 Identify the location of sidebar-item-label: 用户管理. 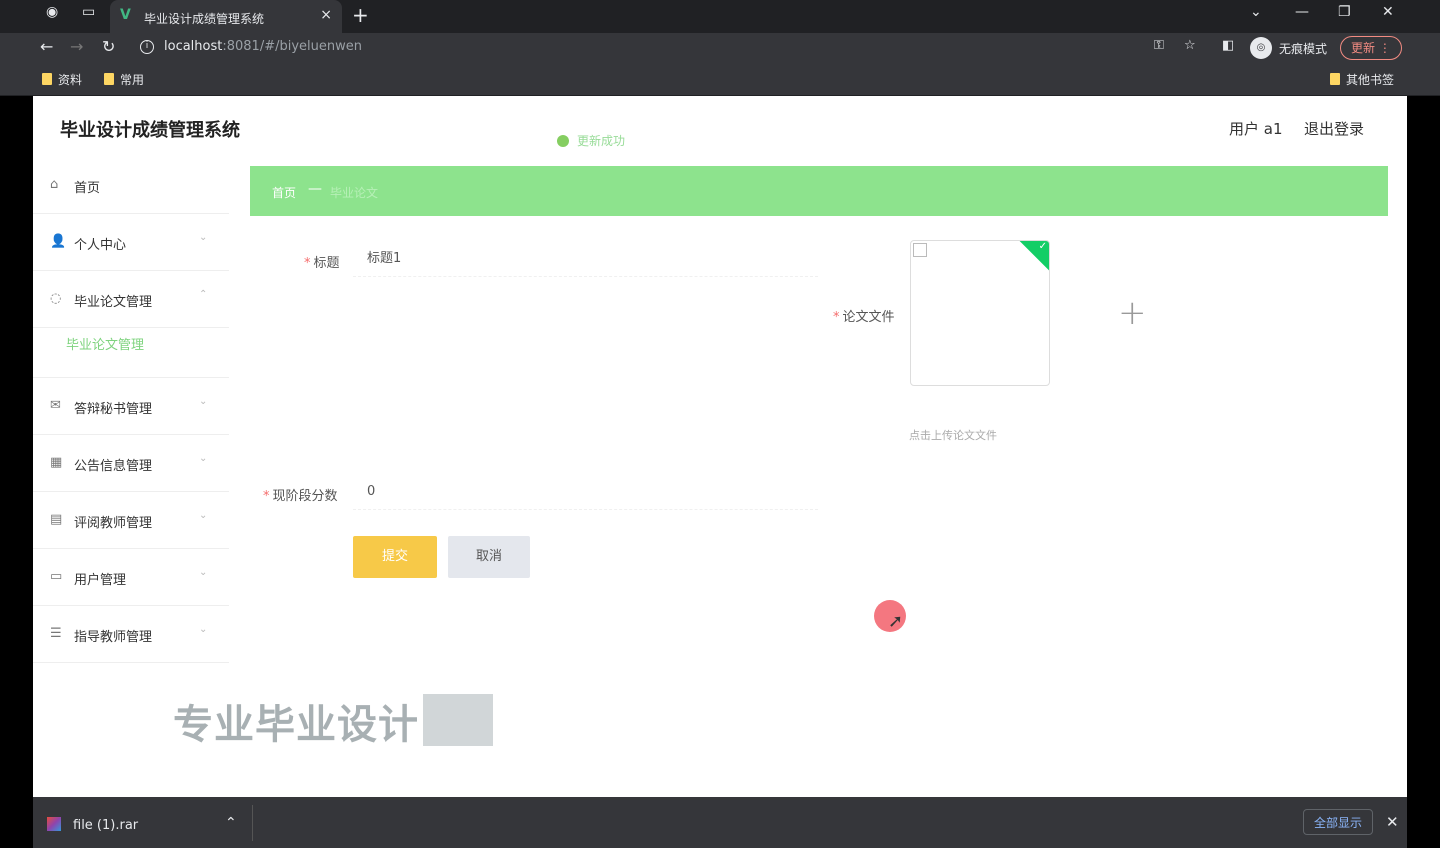
(100, 580).